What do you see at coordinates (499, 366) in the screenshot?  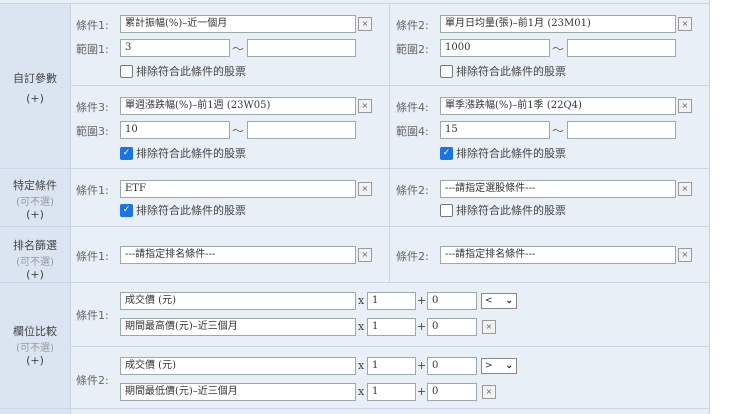 I see `operator-select: > ⌄` at bounding box center [499, 366].